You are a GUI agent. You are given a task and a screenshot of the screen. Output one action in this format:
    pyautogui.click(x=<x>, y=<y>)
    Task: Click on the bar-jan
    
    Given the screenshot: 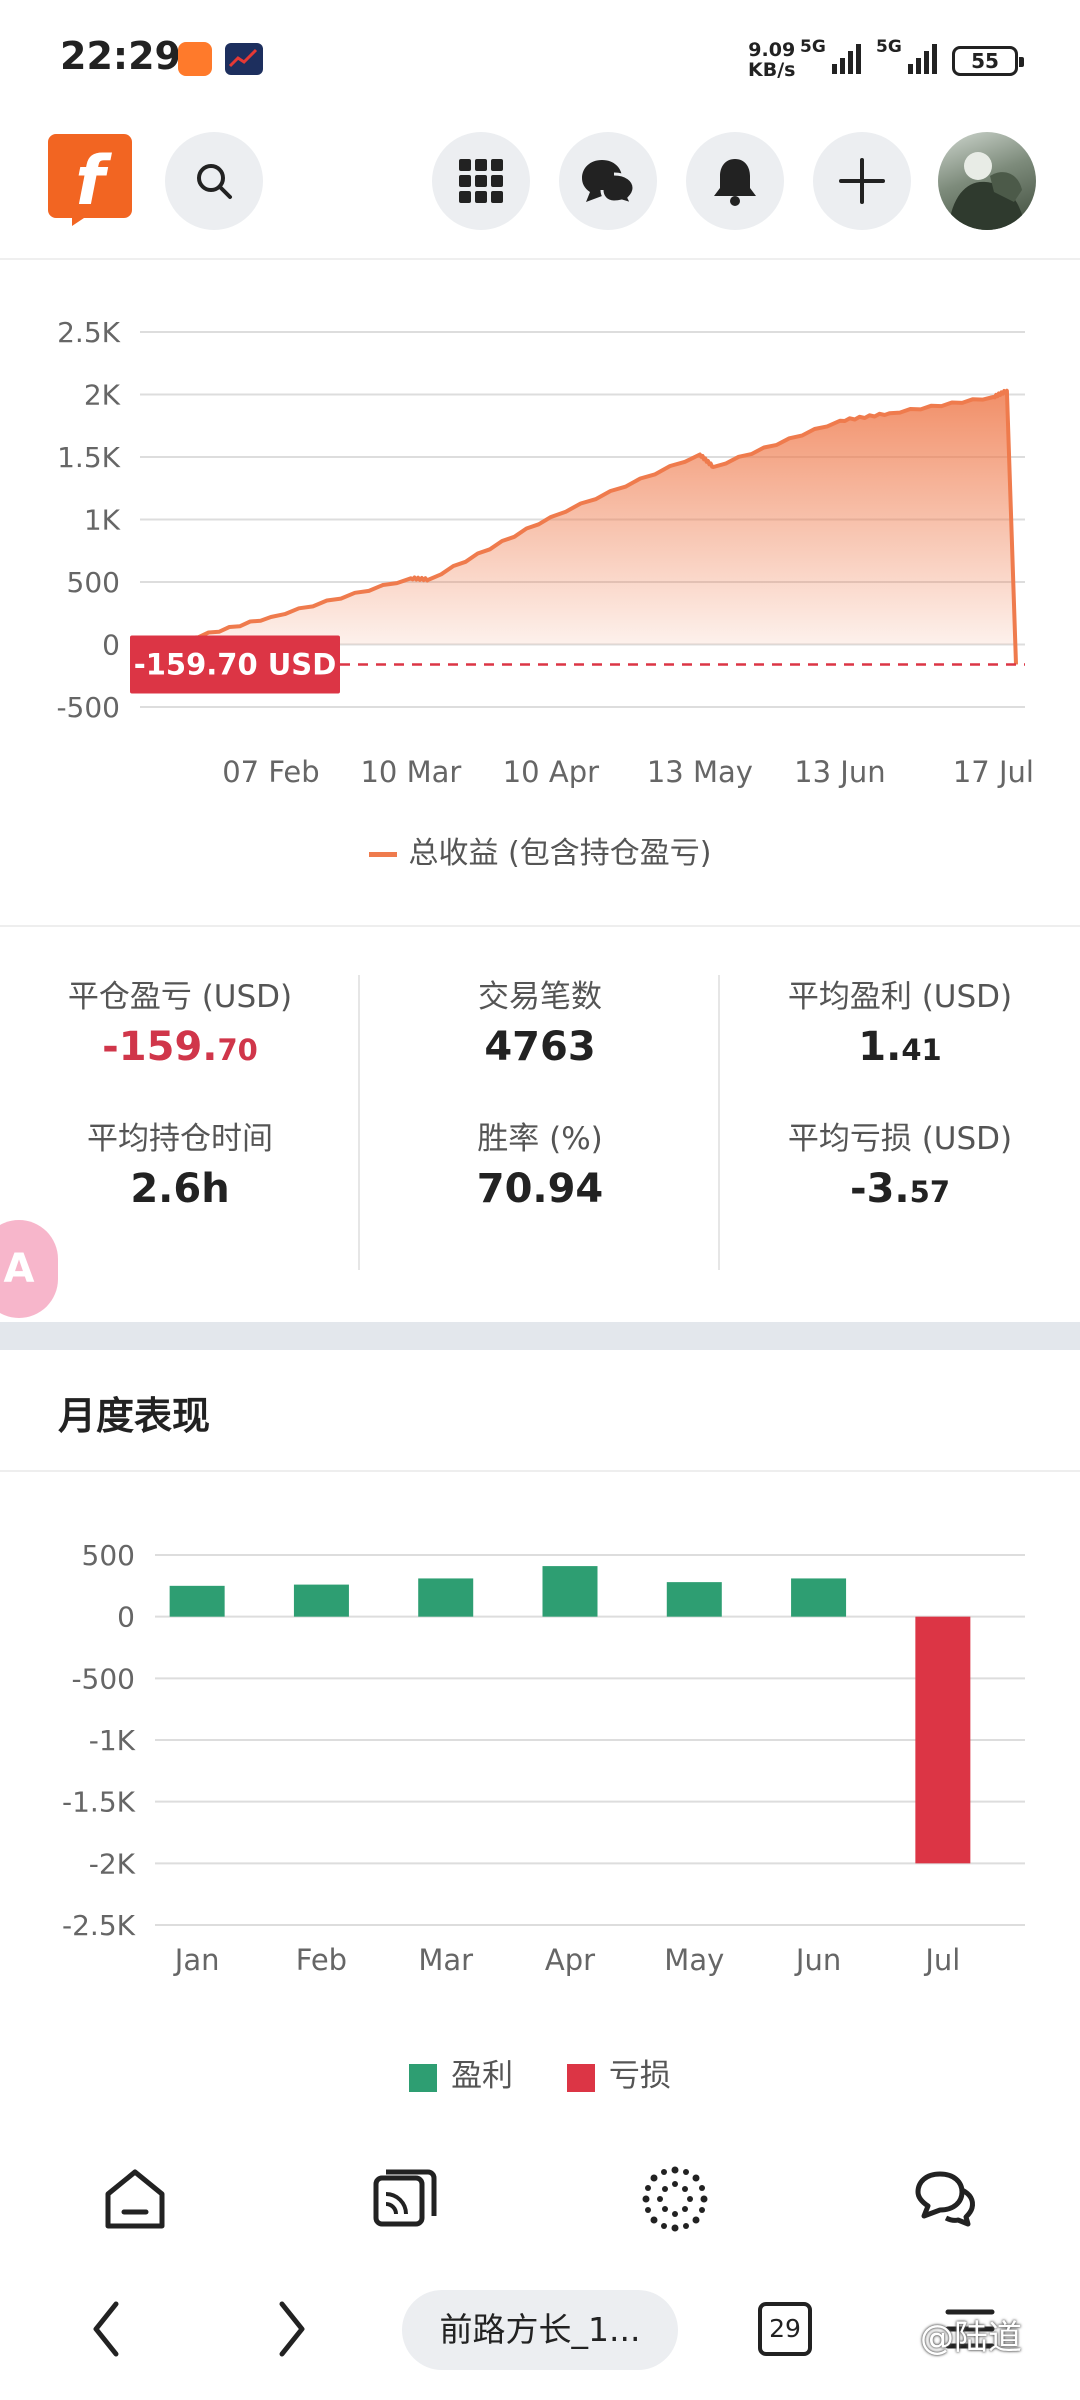 What is the action you would take?
    pyautogui.click(x=197, y=1601)
    